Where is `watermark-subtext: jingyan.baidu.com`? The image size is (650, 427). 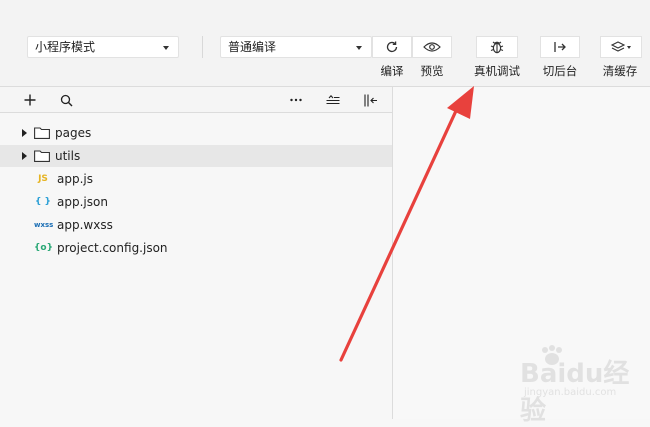
watermark-subtext: jingyan.baidu.com is located at coordinates (570, 392).